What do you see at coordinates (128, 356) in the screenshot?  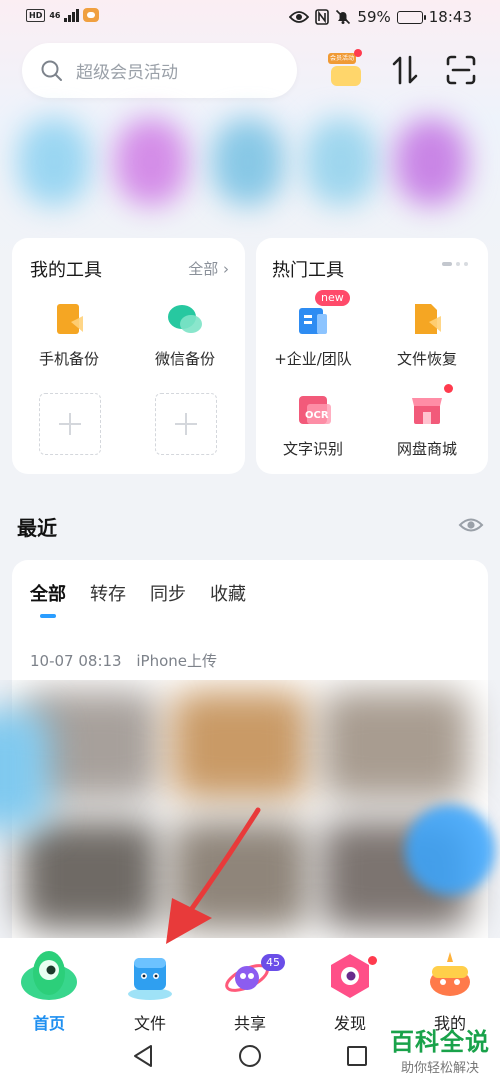 I see `my-tools-card: 我的工具 全部 › 手机备份 微信备份` at bounding box center [128, 356].